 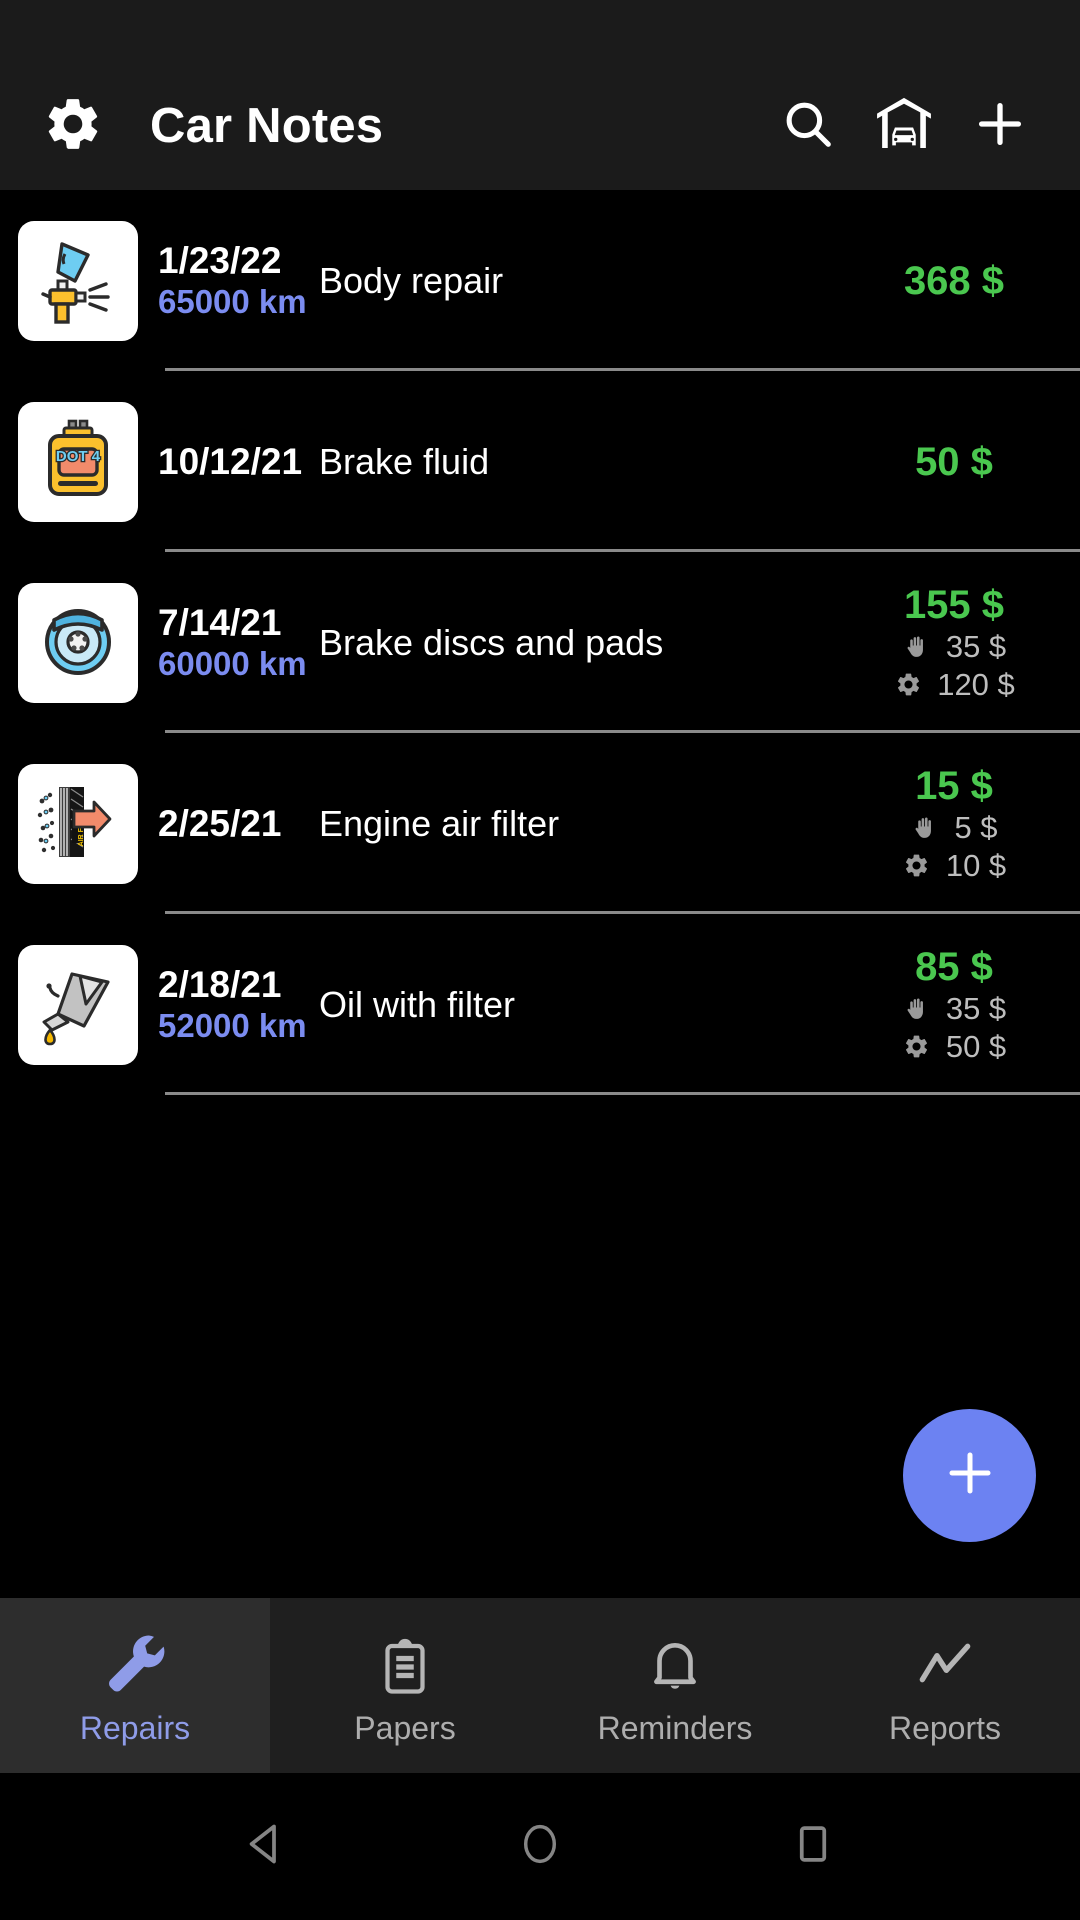 What do you see at coordinates (954, 280) in the screenshot?
I see `repair-total-cost: 368 $` at bounding box center [954, 280].